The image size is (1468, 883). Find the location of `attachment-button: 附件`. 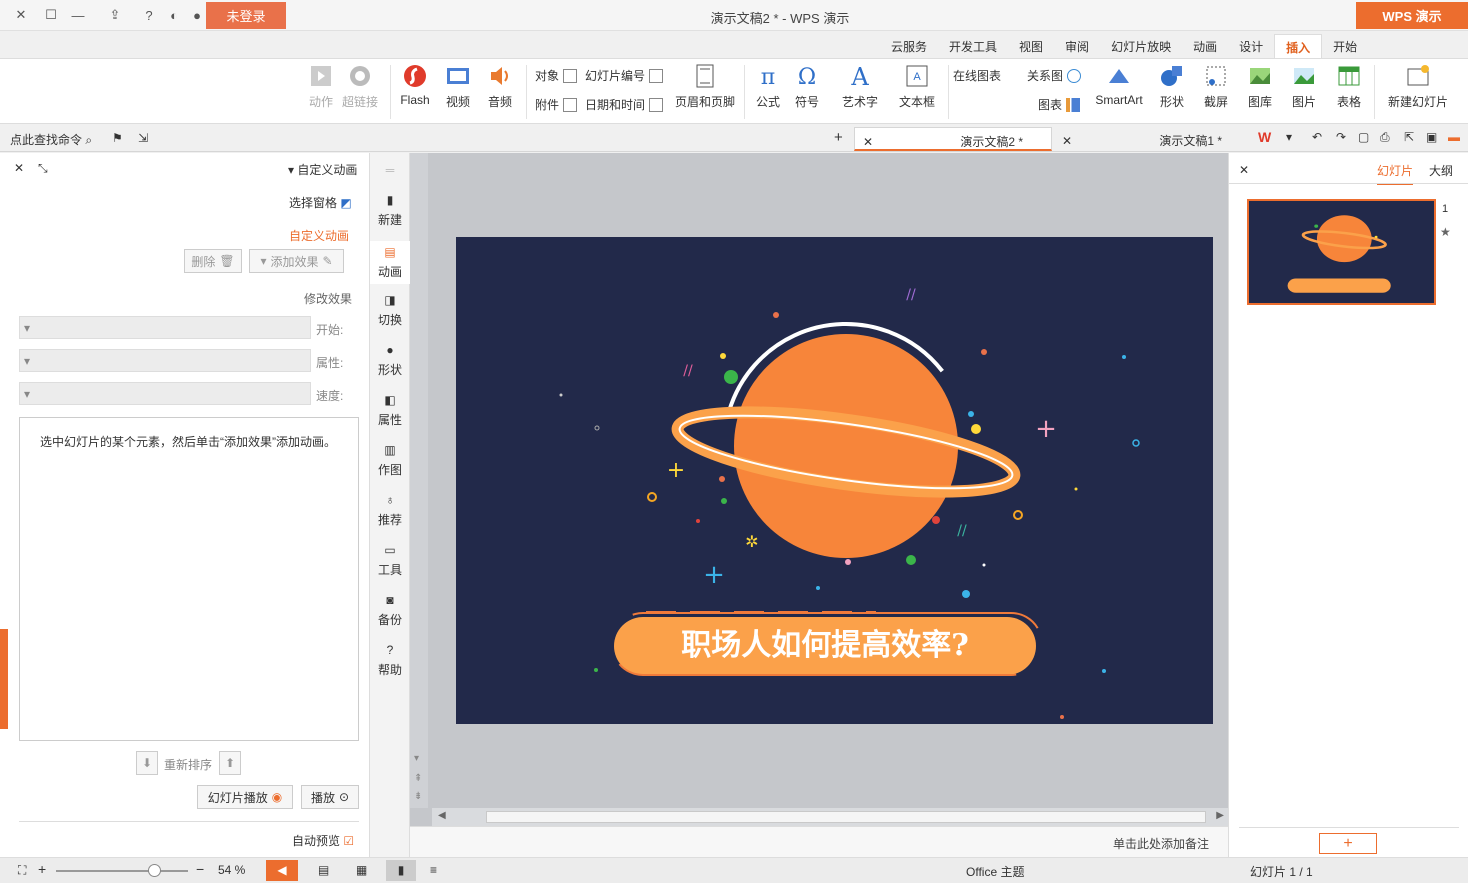

attachment-button: 附件 is located at coordinates (556, 104).